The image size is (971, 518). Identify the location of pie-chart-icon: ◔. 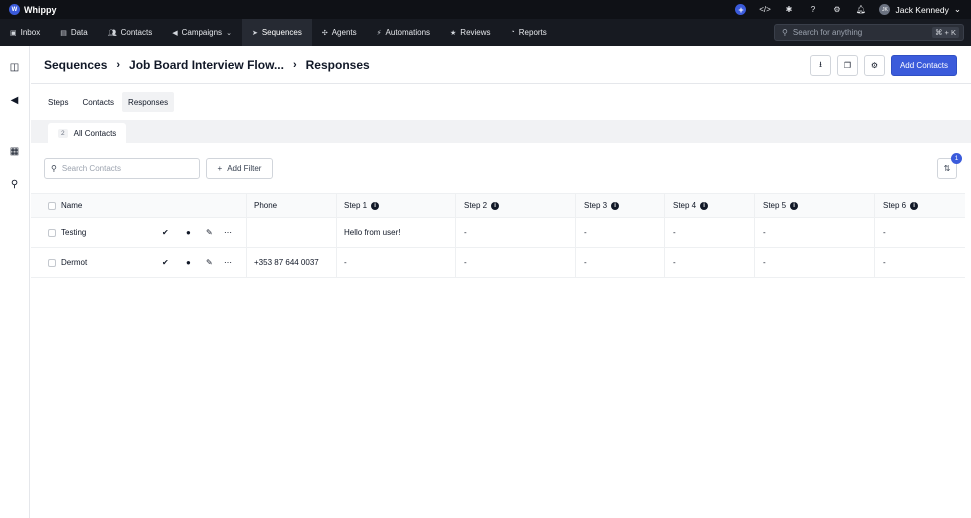
(512, 32).